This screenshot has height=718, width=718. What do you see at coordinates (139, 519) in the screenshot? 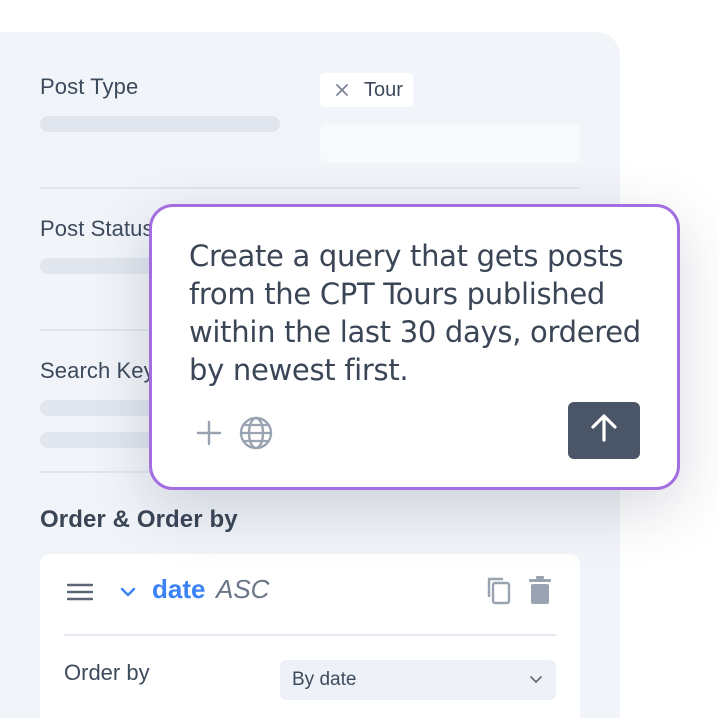
I see `order-section-title: Order & Order by` at bounding box center [139, 519].